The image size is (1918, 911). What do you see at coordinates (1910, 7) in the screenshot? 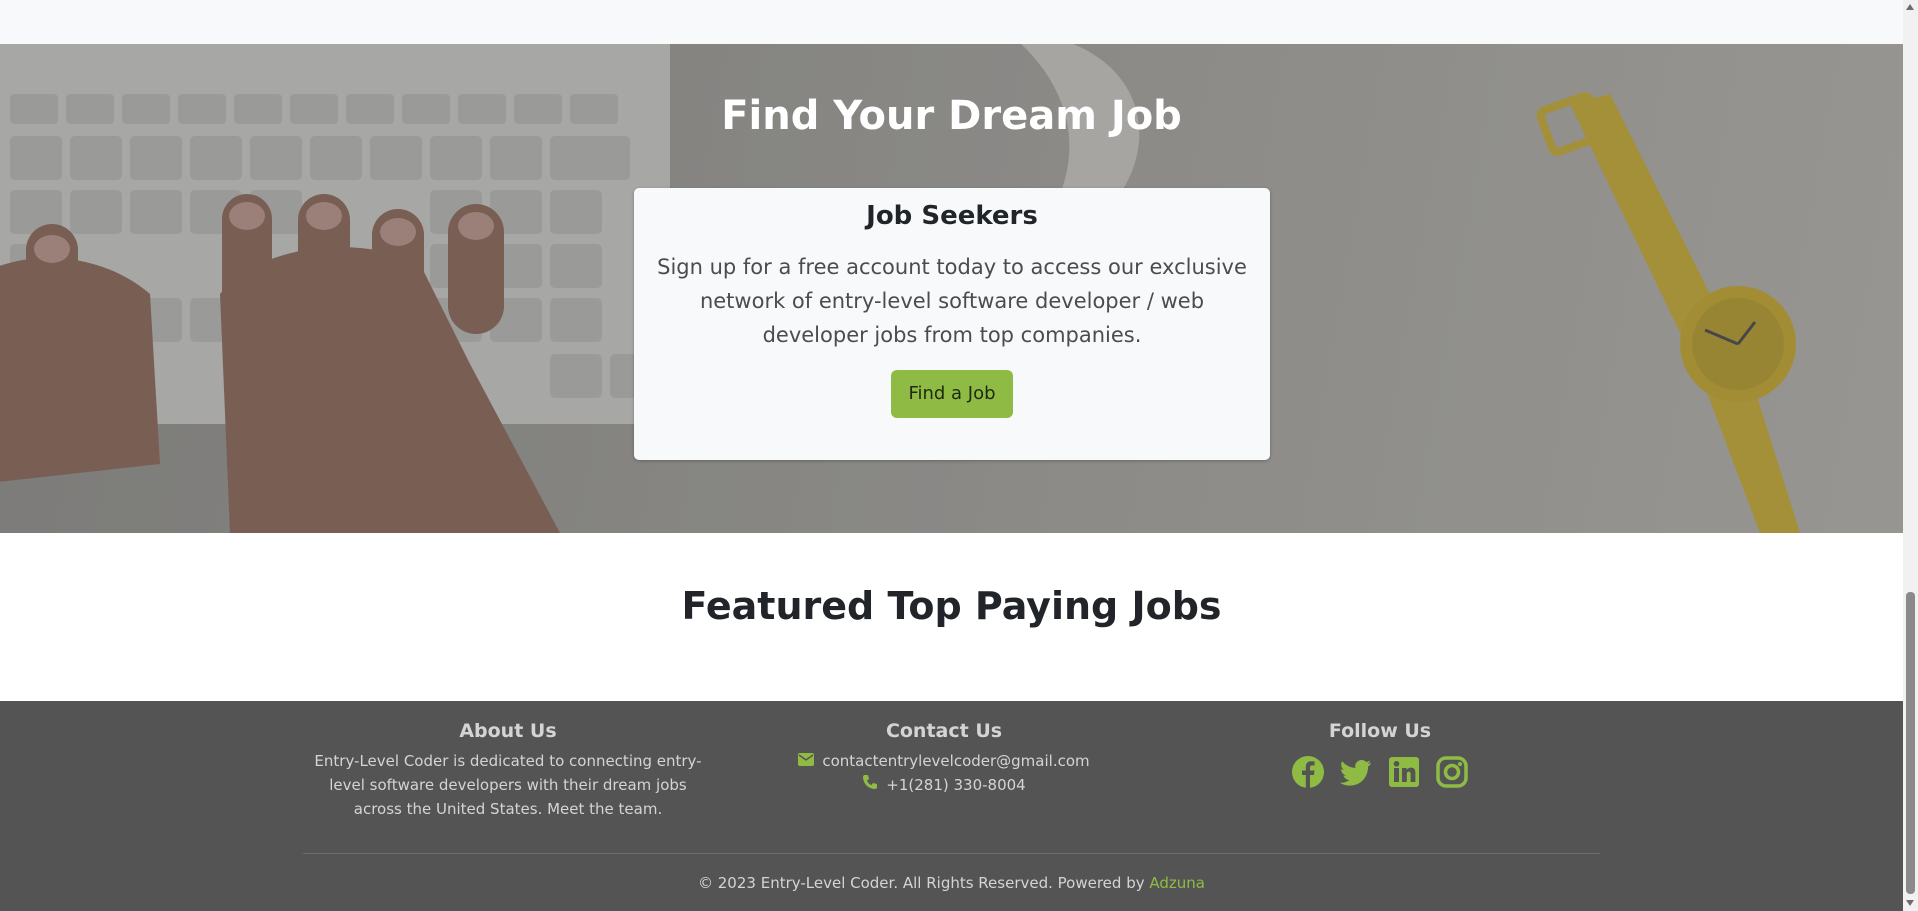
I see `scroll-up-arrow-icon` at bounding box center [1910, 7].